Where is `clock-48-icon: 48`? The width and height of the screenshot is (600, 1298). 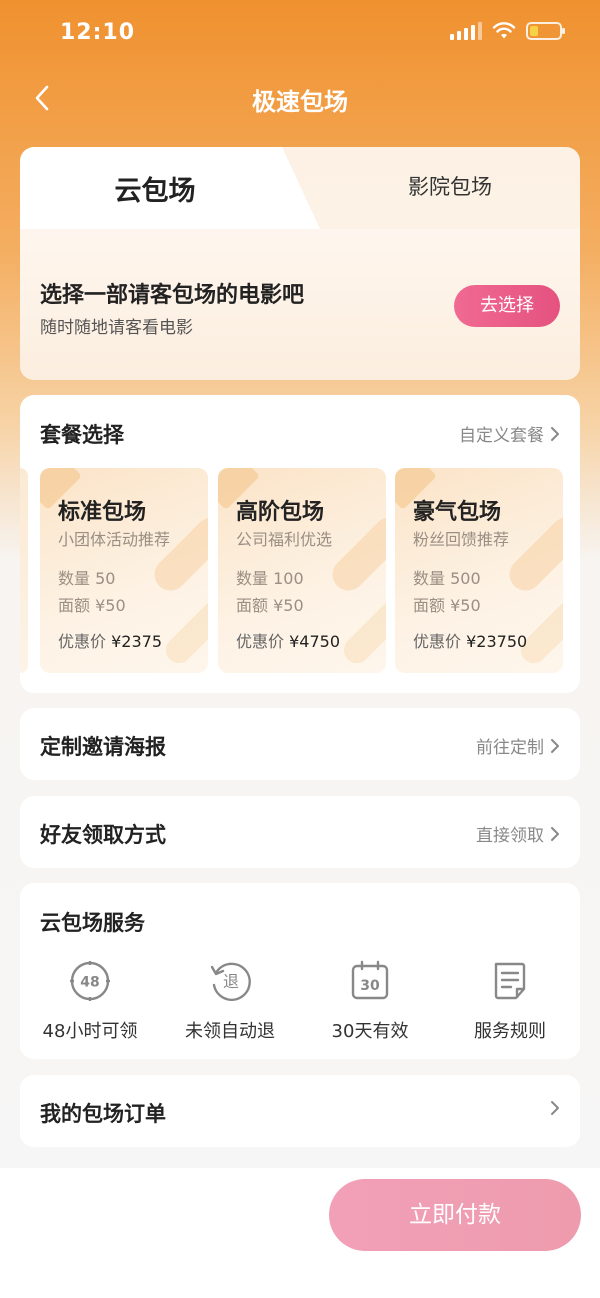
clock-48-icon: 48 is located at coordinates (90, 981).